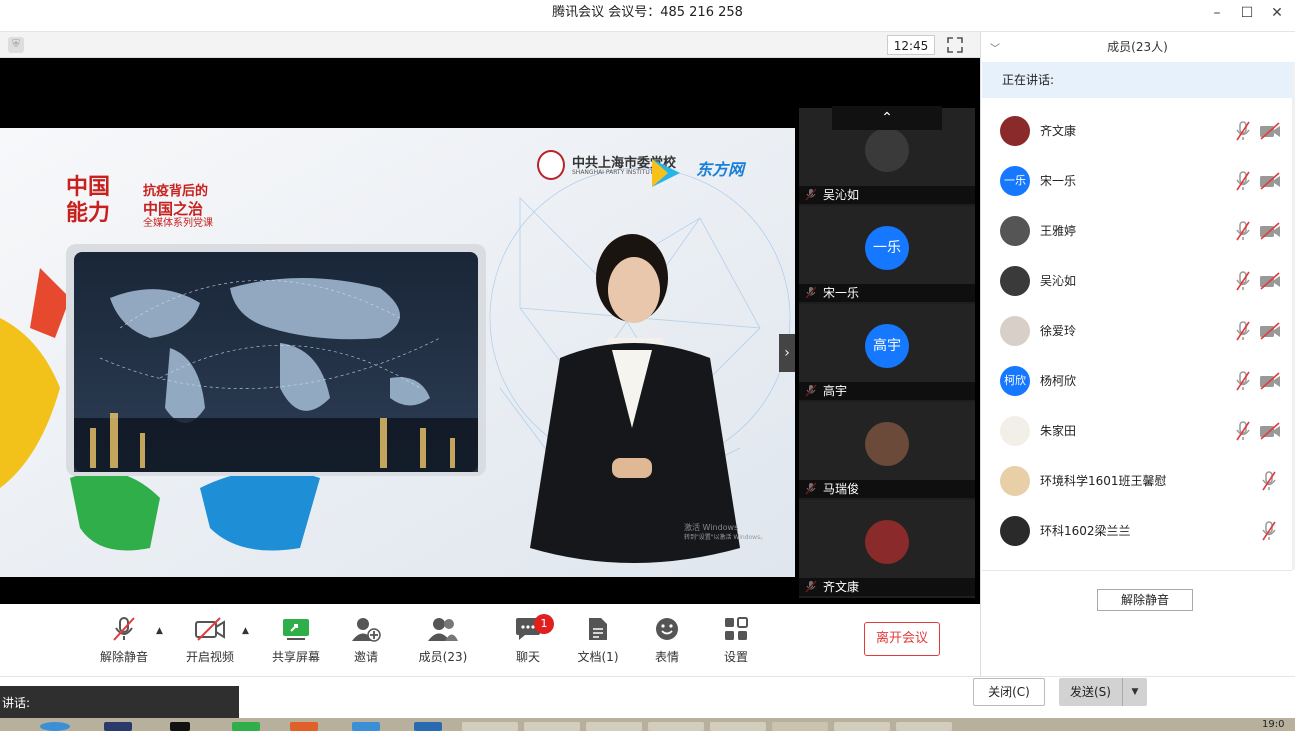 Image resolution: width=1295 pixels, height=731 pixels. What do you see at coordinates (887, 489) in the screenshot?
I see `tile-name: 马瑞俊` at bounding box center [887, 489].